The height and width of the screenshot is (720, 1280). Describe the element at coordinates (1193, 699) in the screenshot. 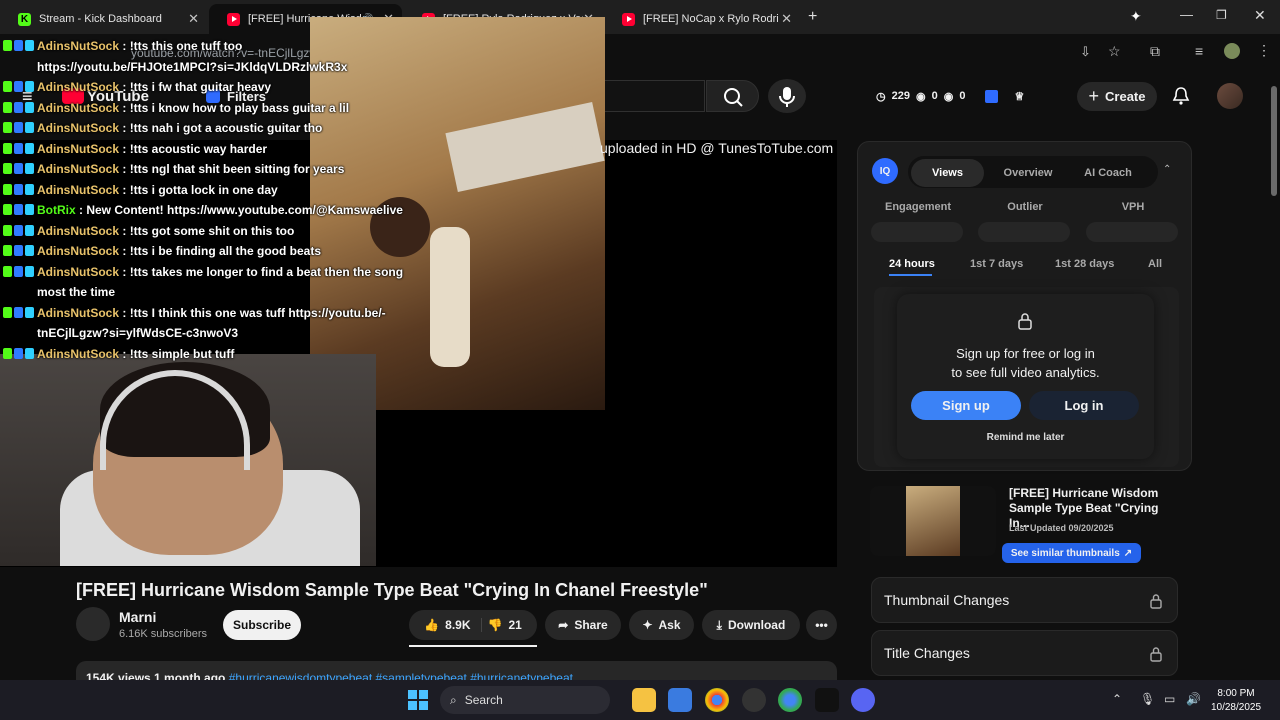

I see `volume-icon: 🔊` at that location.